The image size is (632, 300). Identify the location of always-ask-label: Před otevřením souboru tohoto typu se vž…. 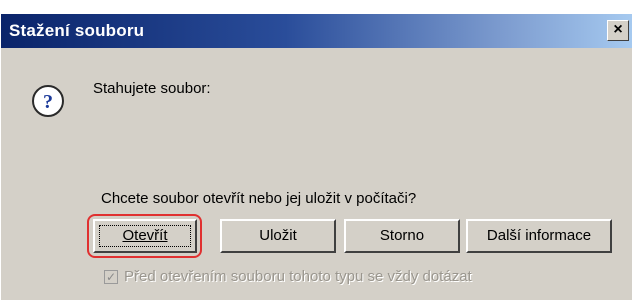
(298, 276).